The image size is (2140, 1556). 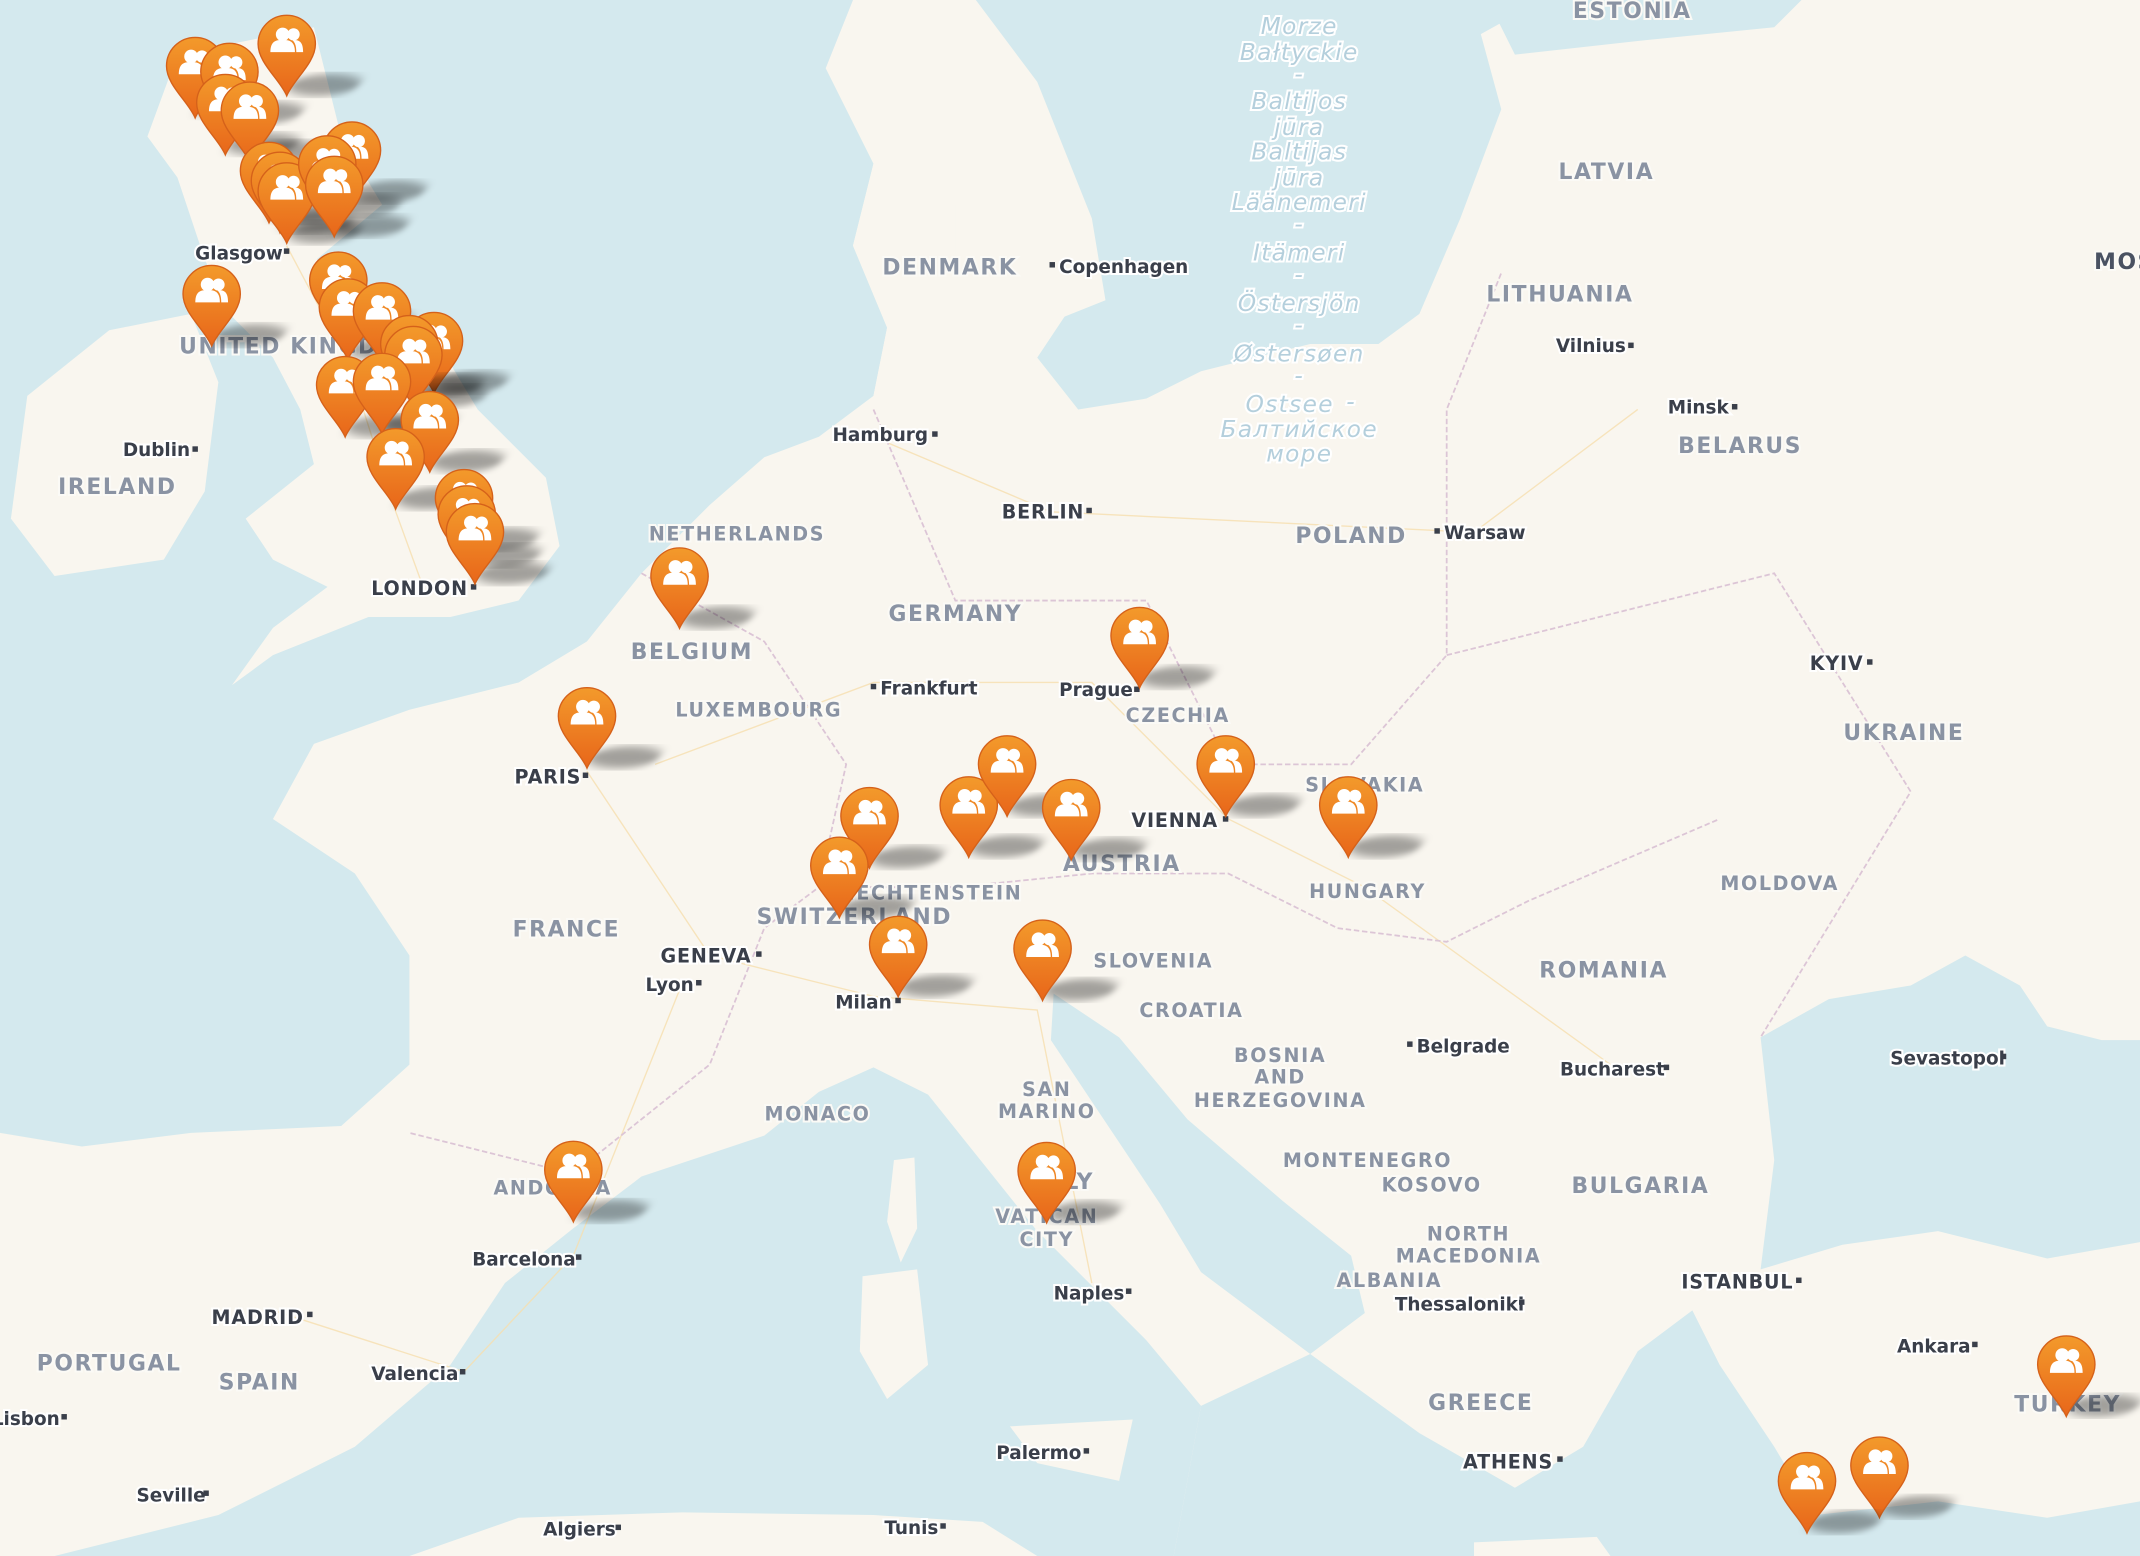 I want to click on svg-text: Ankara, so click(x=1934, y=1347).